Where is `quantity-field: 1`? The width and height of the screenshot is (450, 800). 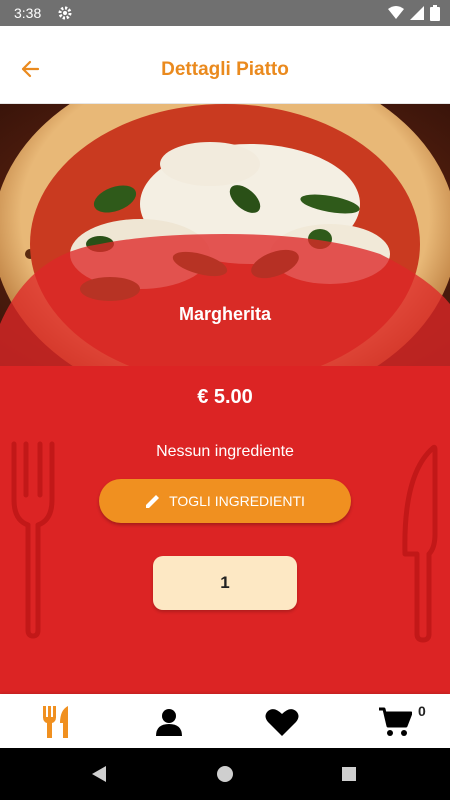
quantity-field: 1 is located at coordinates (225, 583).